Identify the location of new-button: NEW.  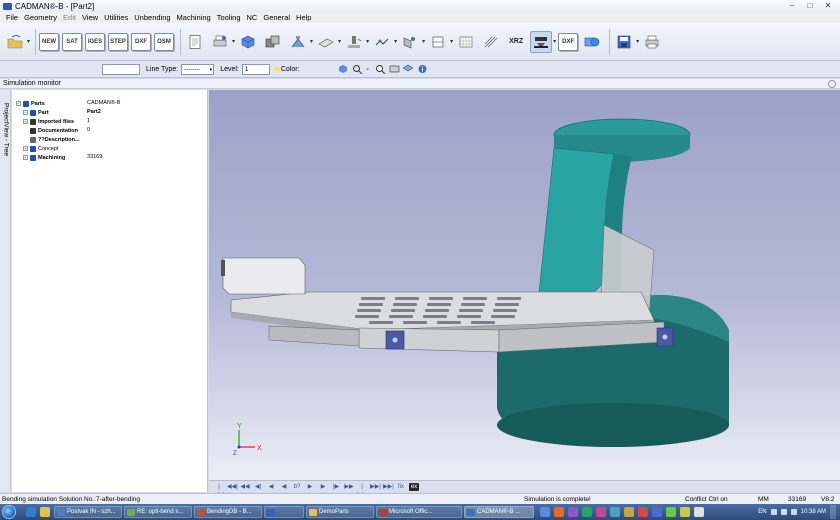
(49, 41).